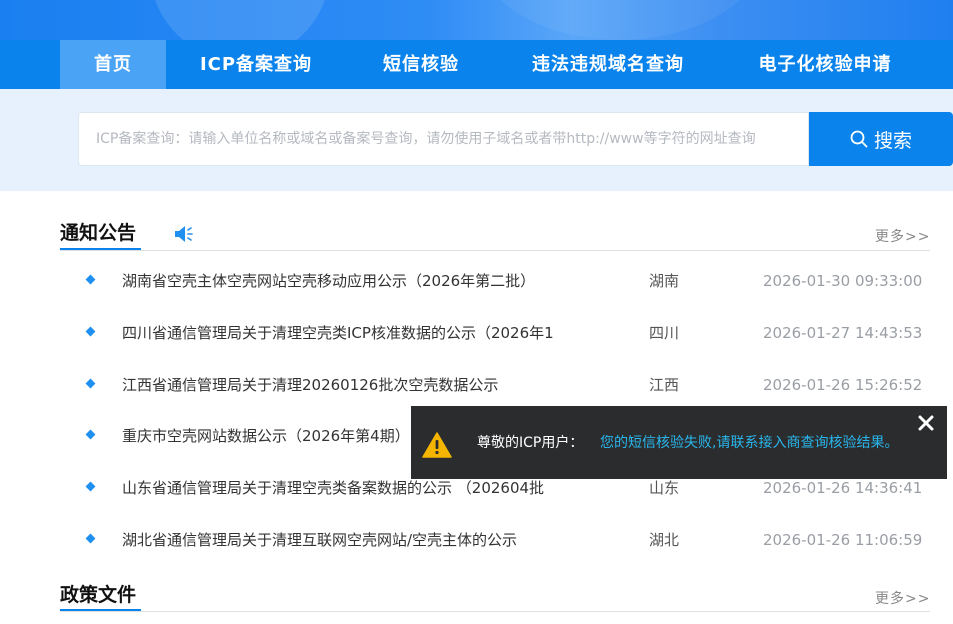  Describe the element at coordinates (825, 64) in the screenshot. I see `nav-item-e-verify-apply: 电子化核验申请` at that location.